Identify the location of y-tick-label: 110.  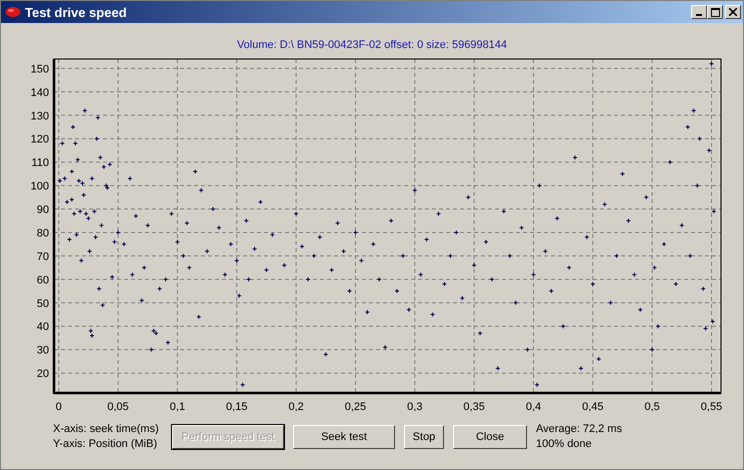
(40, 163).